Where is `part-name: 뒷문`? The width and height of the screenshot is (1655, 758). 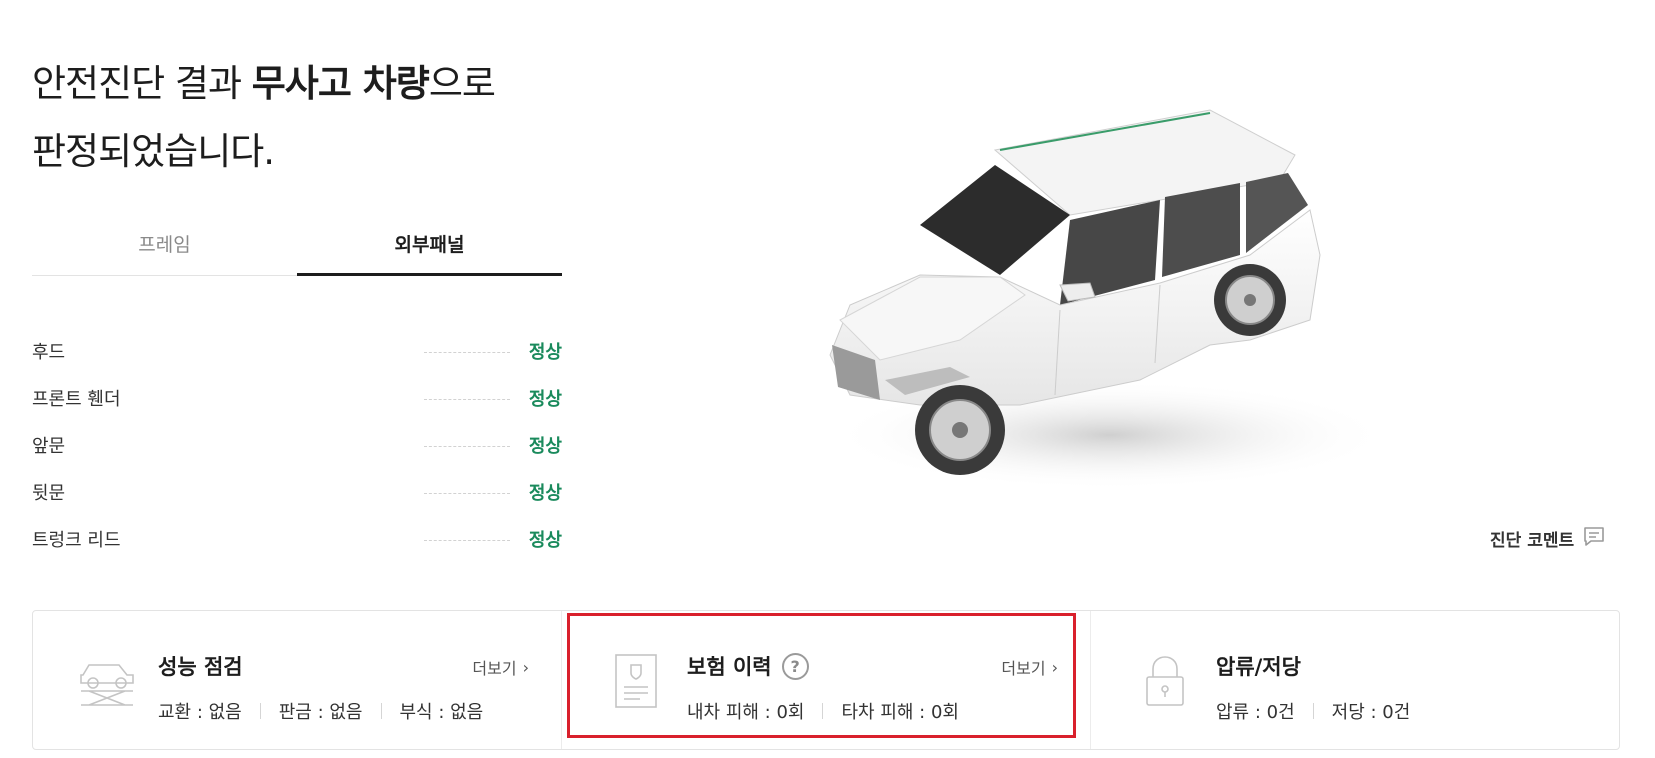 part-name: 뒷문 is located at coordinates (49, 493).